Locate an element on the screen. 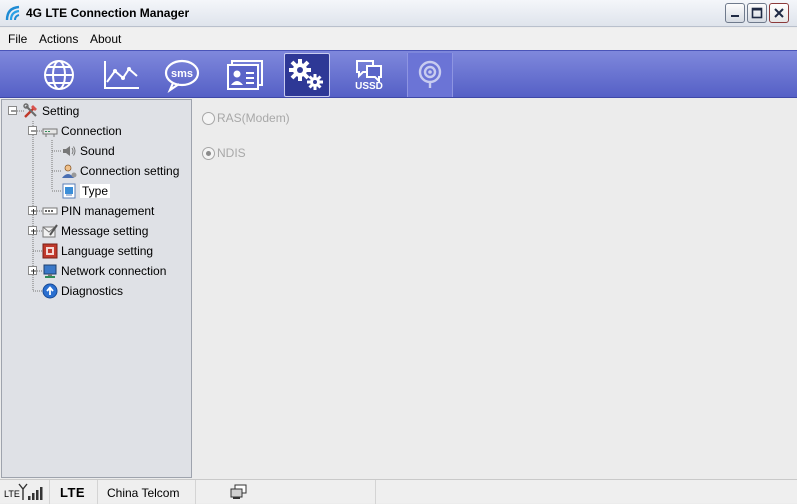  user-settings-icon is located at coordinates (69, 171).